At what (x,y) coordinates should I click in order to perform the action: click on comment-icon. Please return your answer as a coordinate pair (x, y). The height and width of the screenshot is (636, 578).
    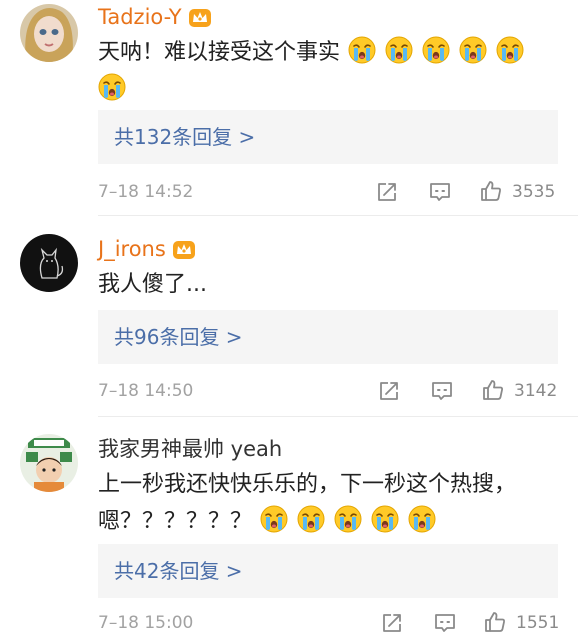
    Looking at the image, I should click on (445, 623).